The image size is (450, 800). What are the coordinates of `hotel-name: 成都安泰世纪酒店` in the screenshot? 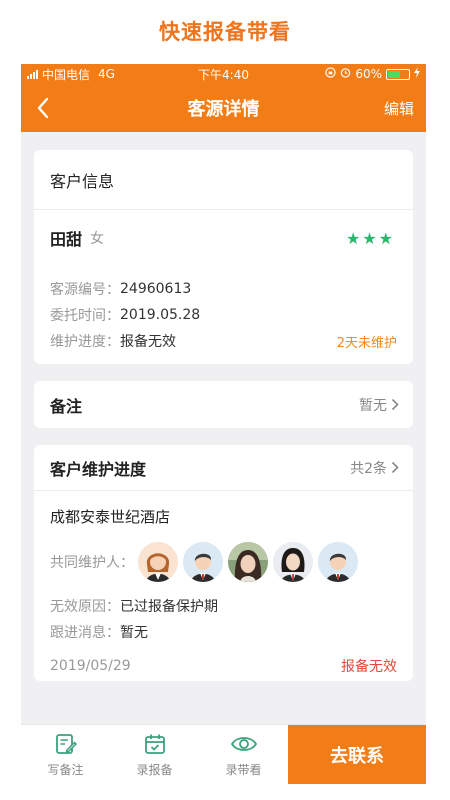 It's located at (110, 516).